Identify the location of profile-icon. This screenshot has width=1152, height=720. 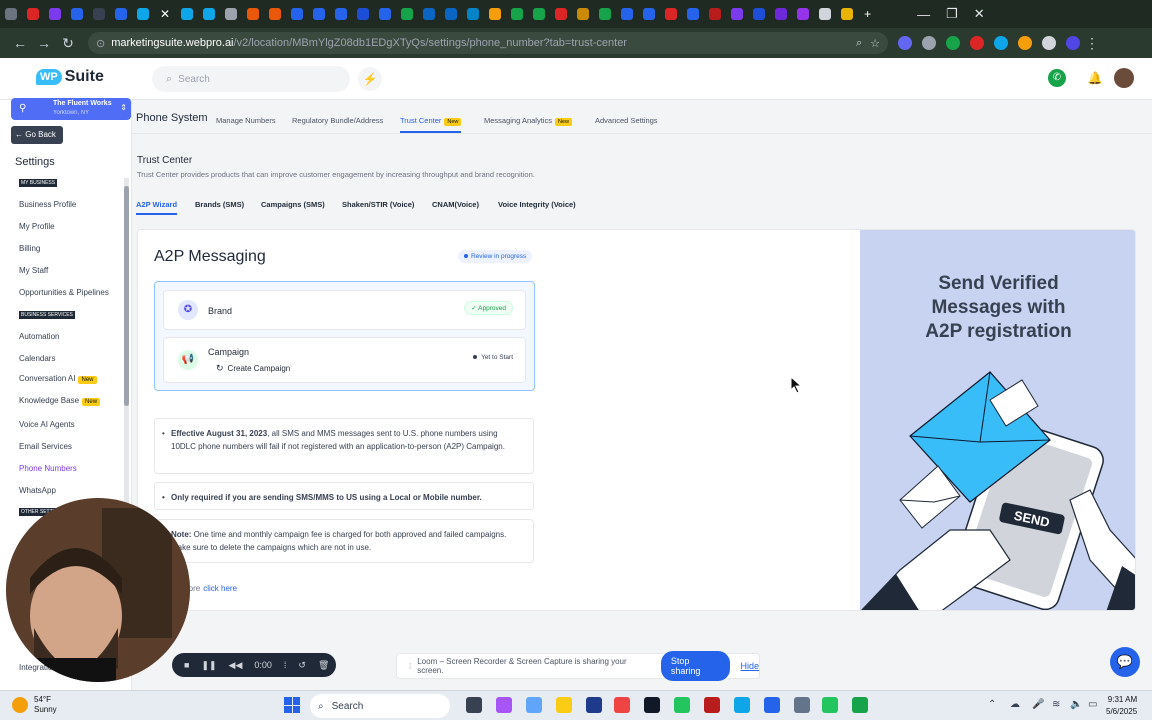
(1073, 43).